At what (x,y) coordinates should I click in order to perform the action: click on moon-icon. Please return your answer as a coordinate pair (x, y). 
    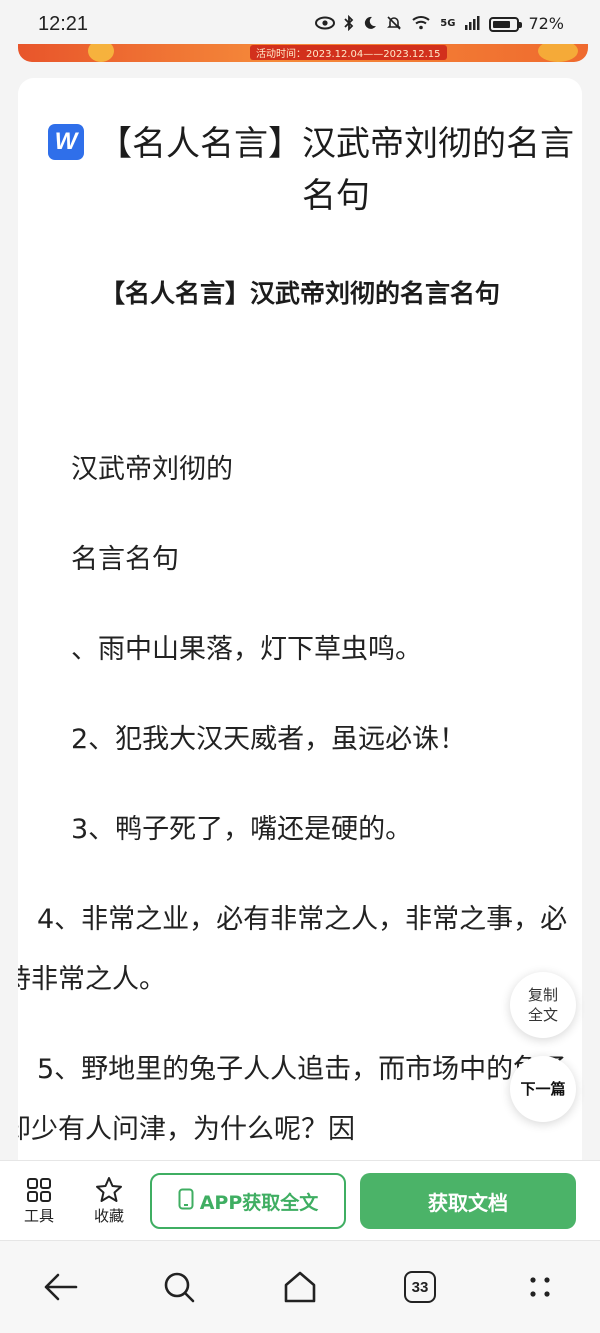
    Looking at the image, I should click on (370, 24).